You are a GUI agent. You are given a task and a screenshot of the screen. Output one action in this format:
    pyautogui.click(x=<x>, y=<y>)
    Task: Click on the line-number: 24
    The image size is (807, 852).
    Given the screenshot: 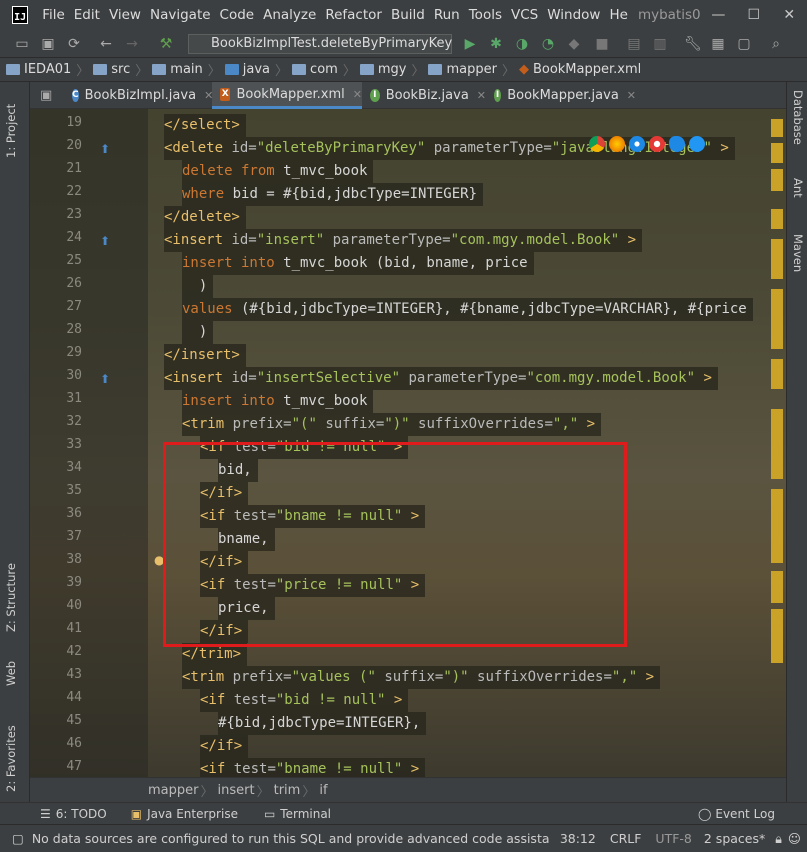 What is the action you would take?
    pyautogui.click(x=66, y=237)
    